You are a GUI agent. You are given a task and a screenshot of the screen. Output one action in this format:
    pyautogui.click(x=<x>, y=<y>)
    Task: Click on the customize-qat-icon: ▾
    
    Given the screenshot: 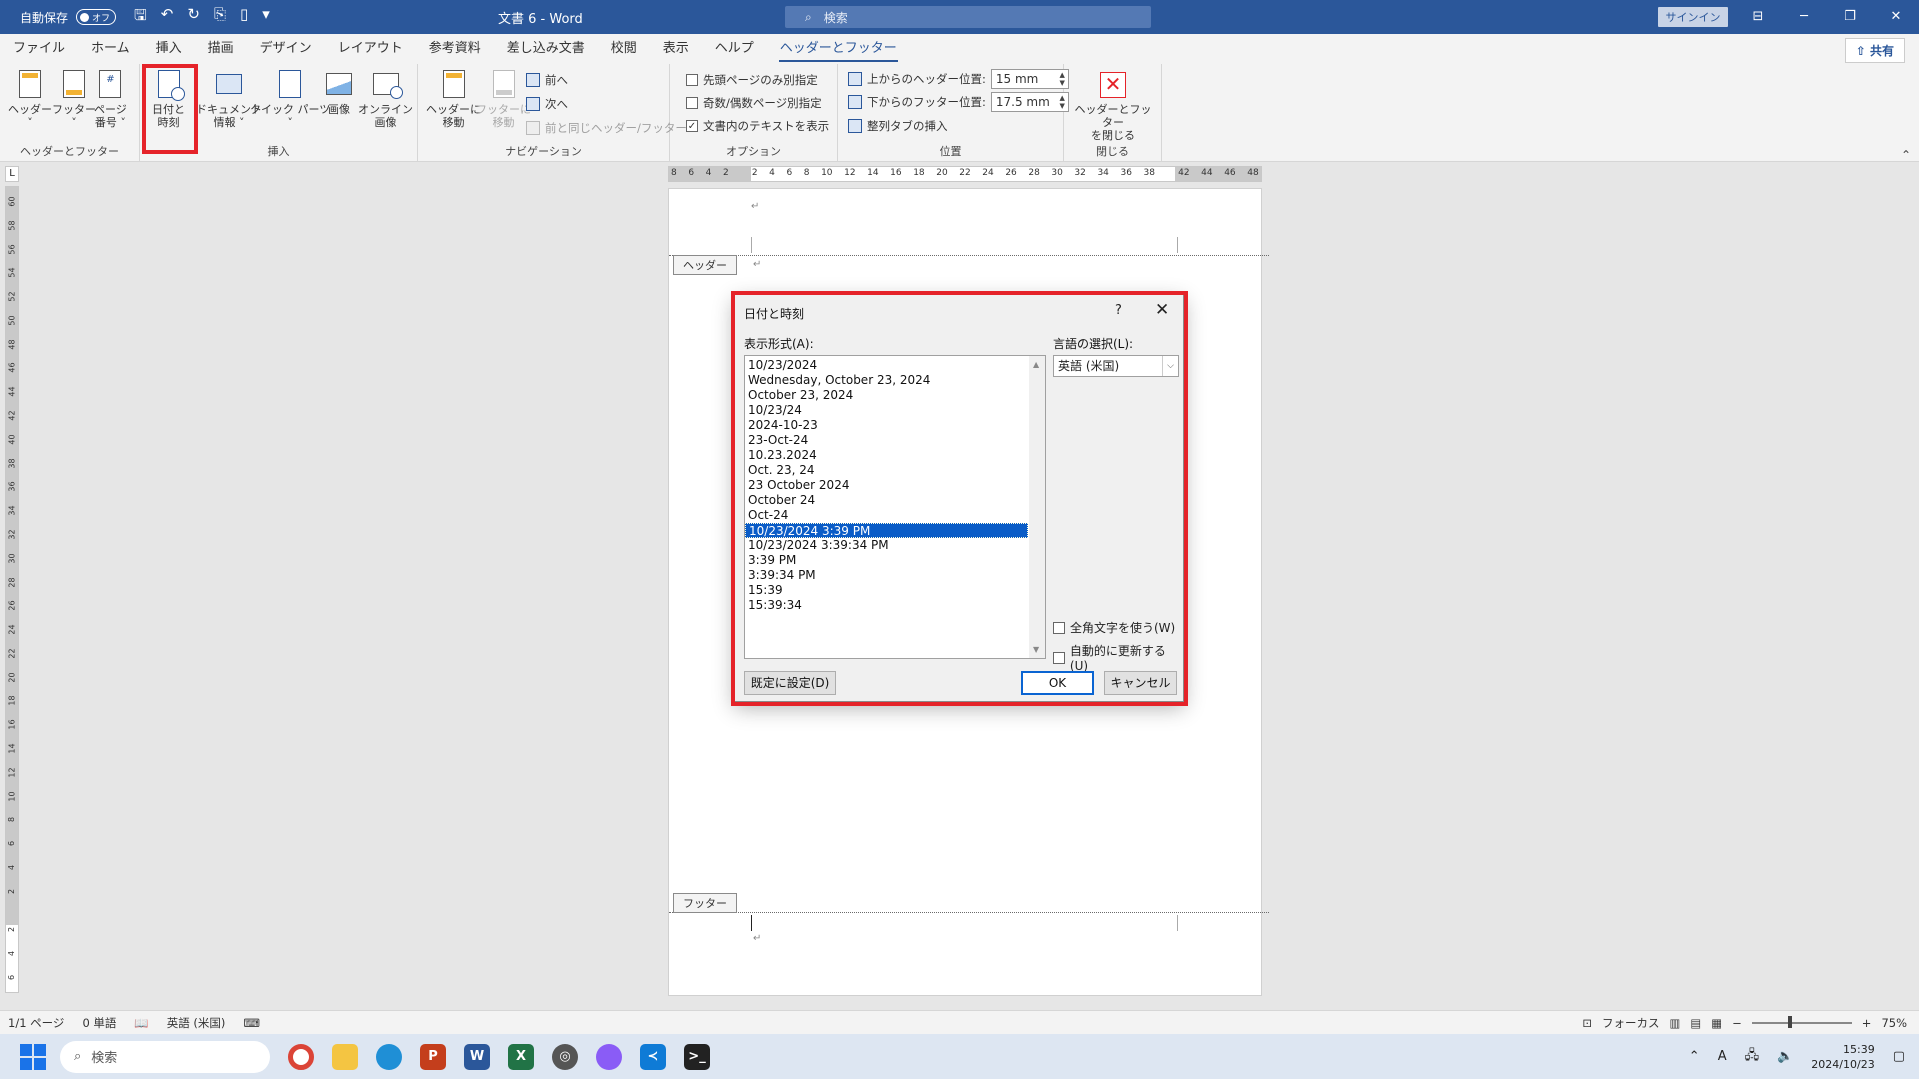 What is the action you would take?
    pyautogui.click(x=266, y=17)
    